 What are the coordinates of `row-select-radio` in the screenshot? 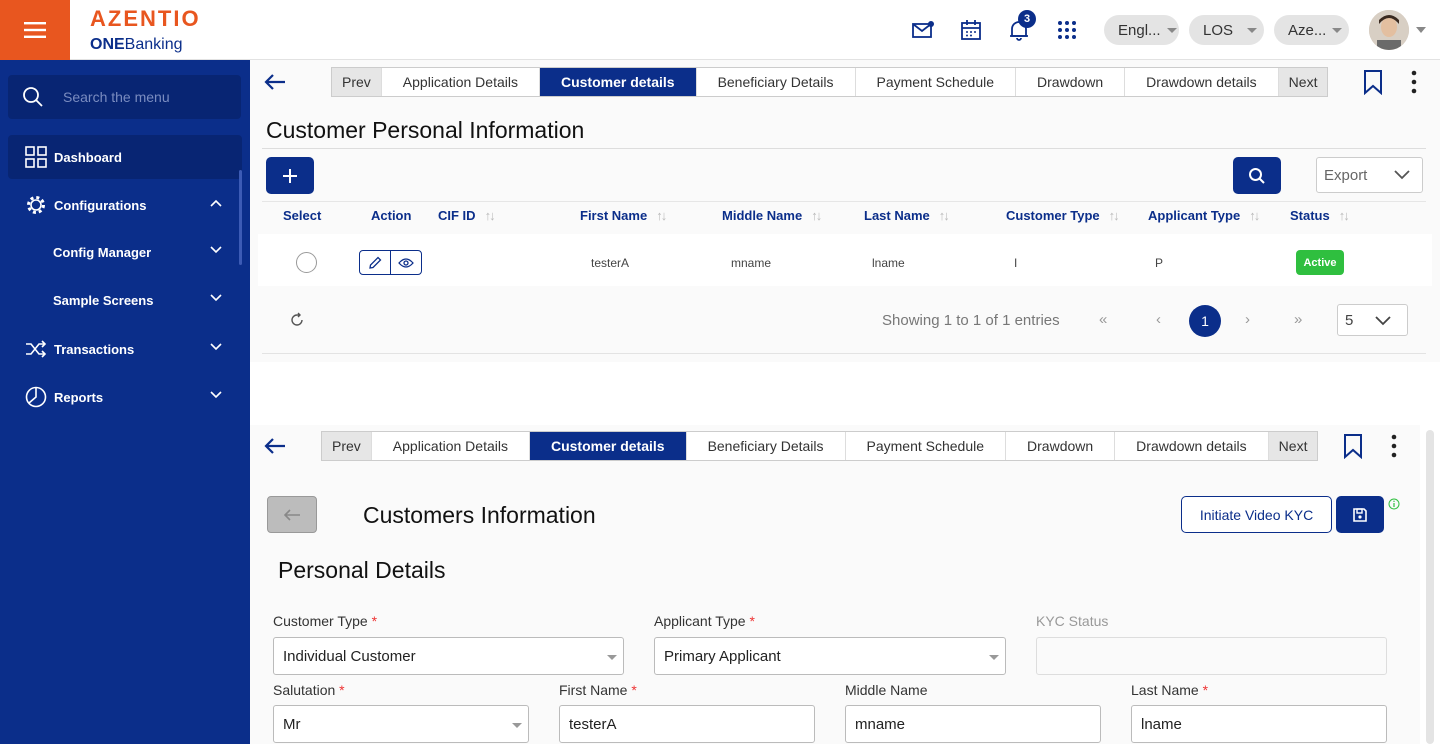 It's located at (306, 262).